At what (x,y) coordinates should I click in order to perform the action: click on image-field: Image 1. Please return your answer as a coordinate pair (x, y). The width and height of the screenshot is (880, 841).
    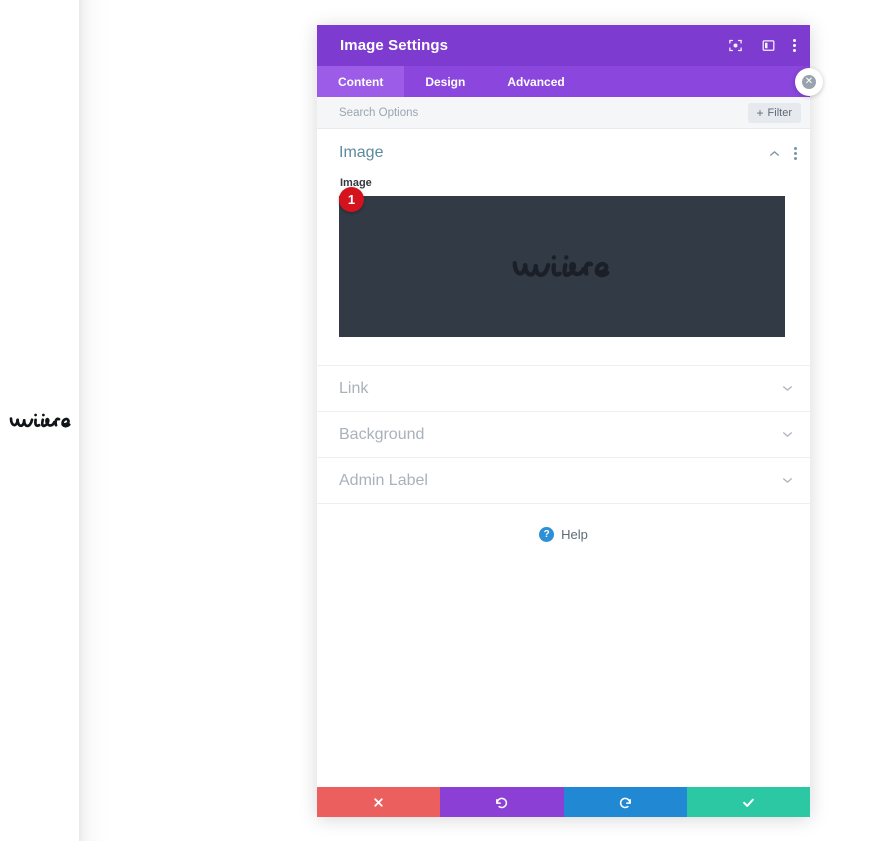
    Looking at the image, I should click on (563, 257).